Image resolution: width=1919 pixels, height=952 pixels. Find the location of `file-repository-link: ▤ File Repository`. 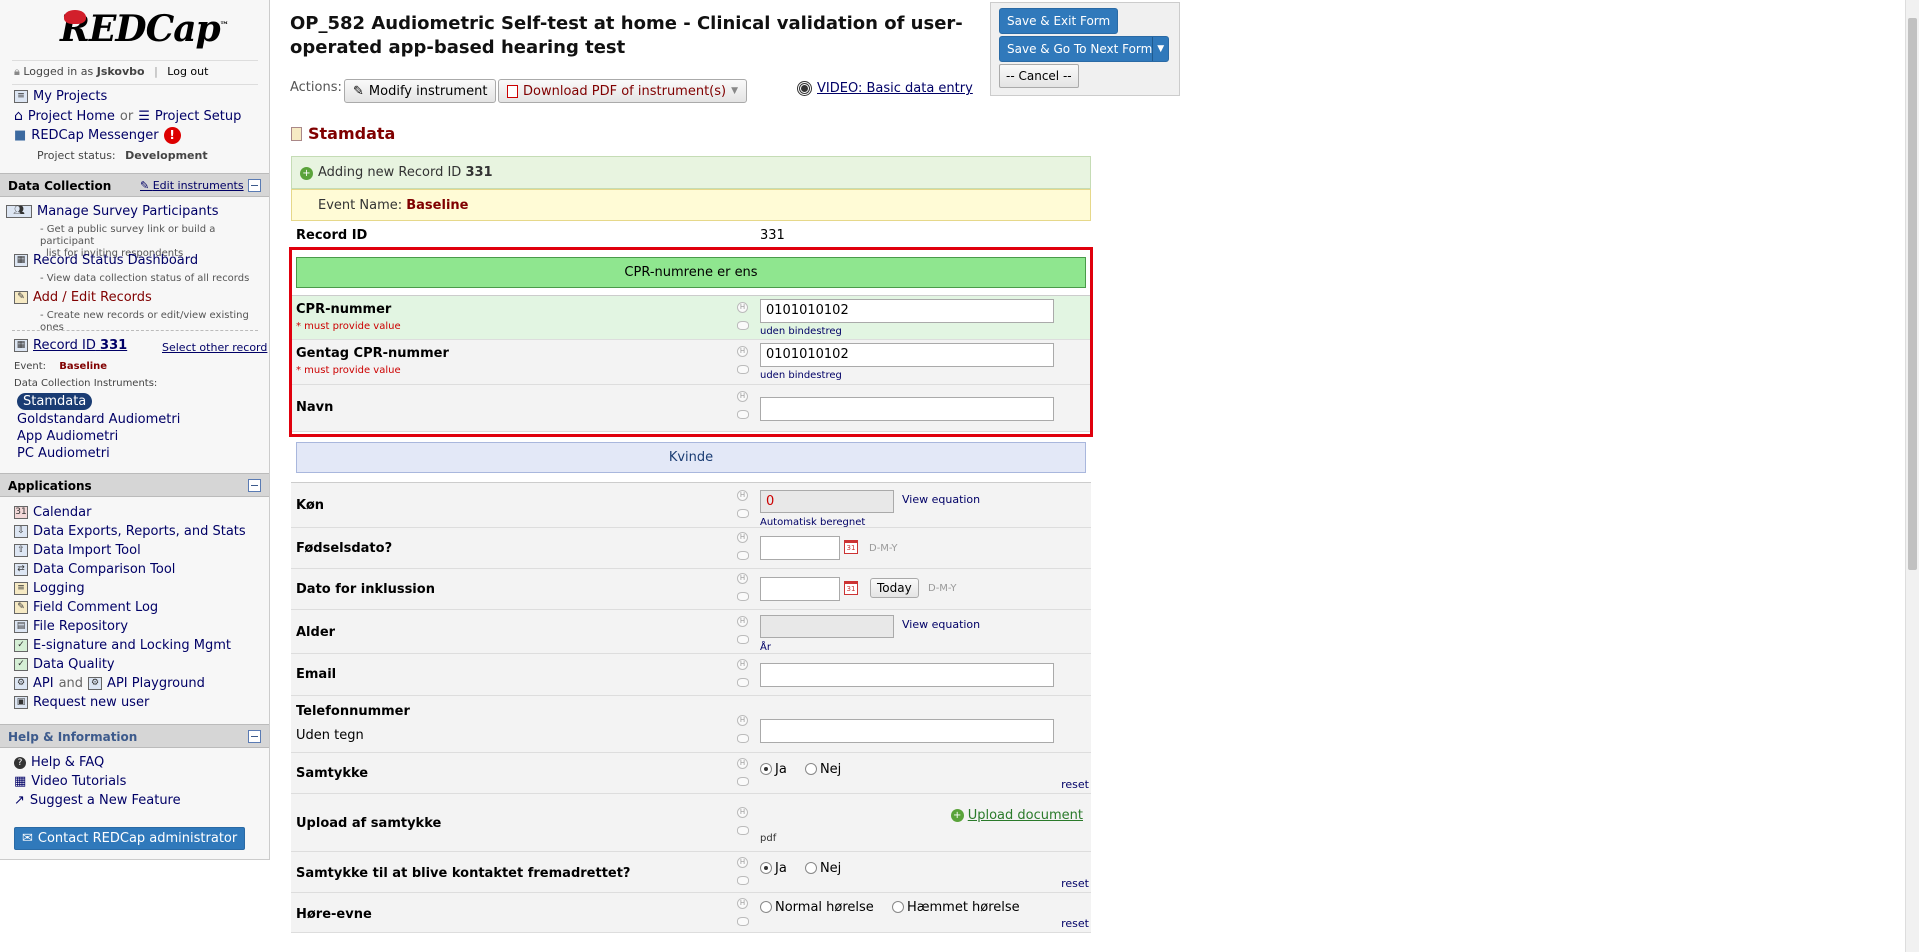

file-repository-link: ▤ File Repository is located at coordinates (71, 626).